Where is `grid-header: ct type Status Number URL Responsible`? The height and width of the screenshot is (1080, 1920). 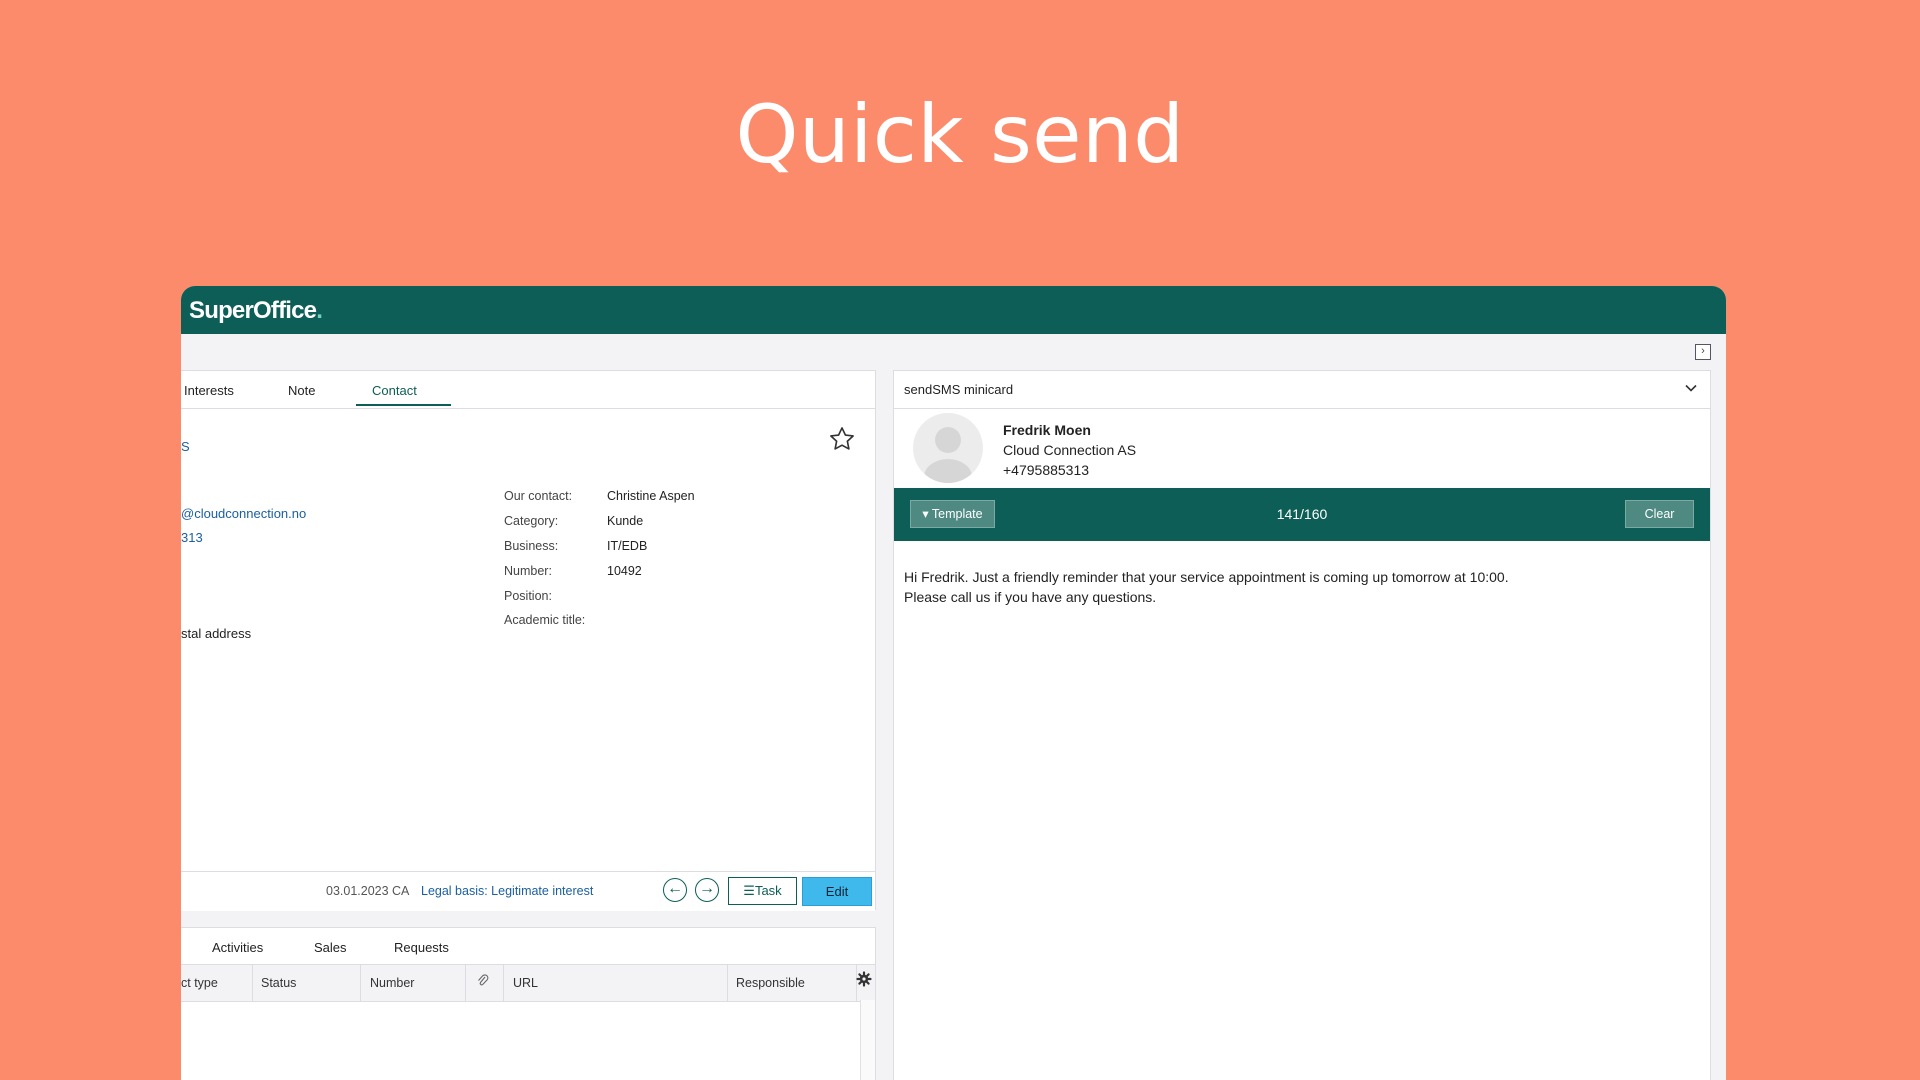 grid-header: ct type Status Number URL Responsible is located at coordinates (528, 983).